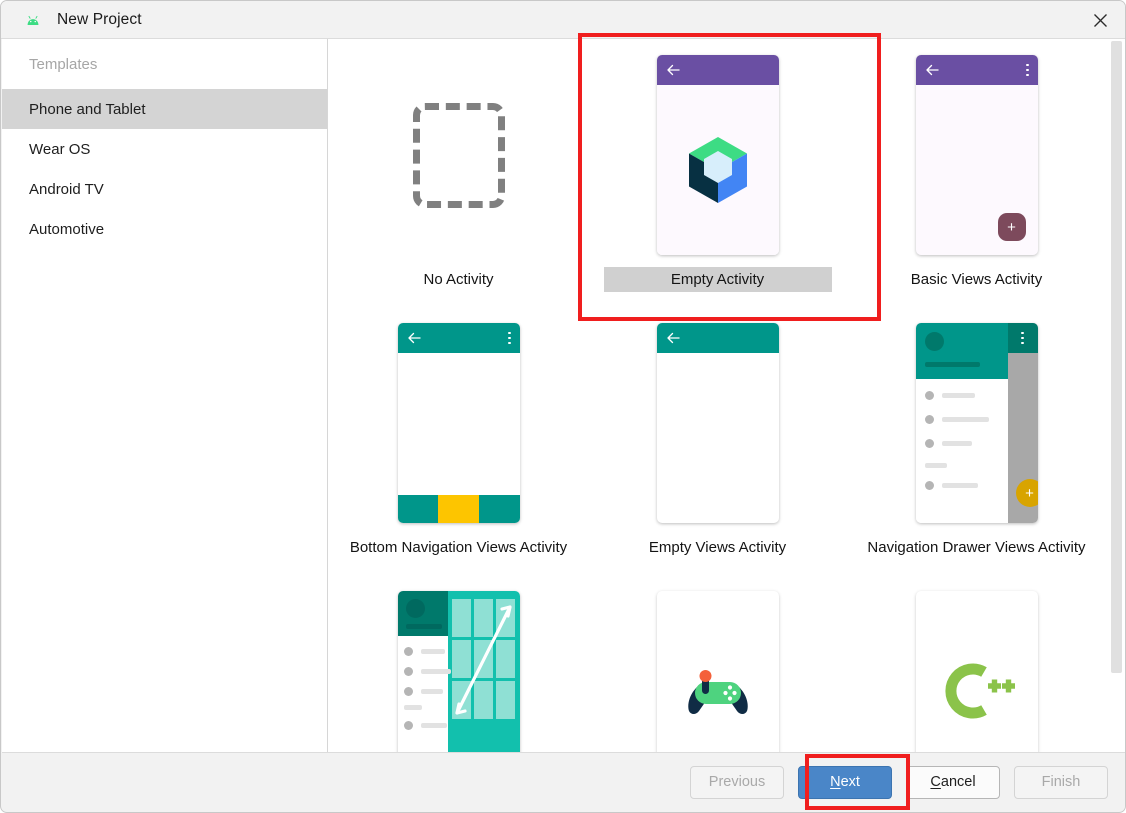 The image size is (1126, 813). I want to click on template-card-no-activity: No Activity, so click(458, 173).